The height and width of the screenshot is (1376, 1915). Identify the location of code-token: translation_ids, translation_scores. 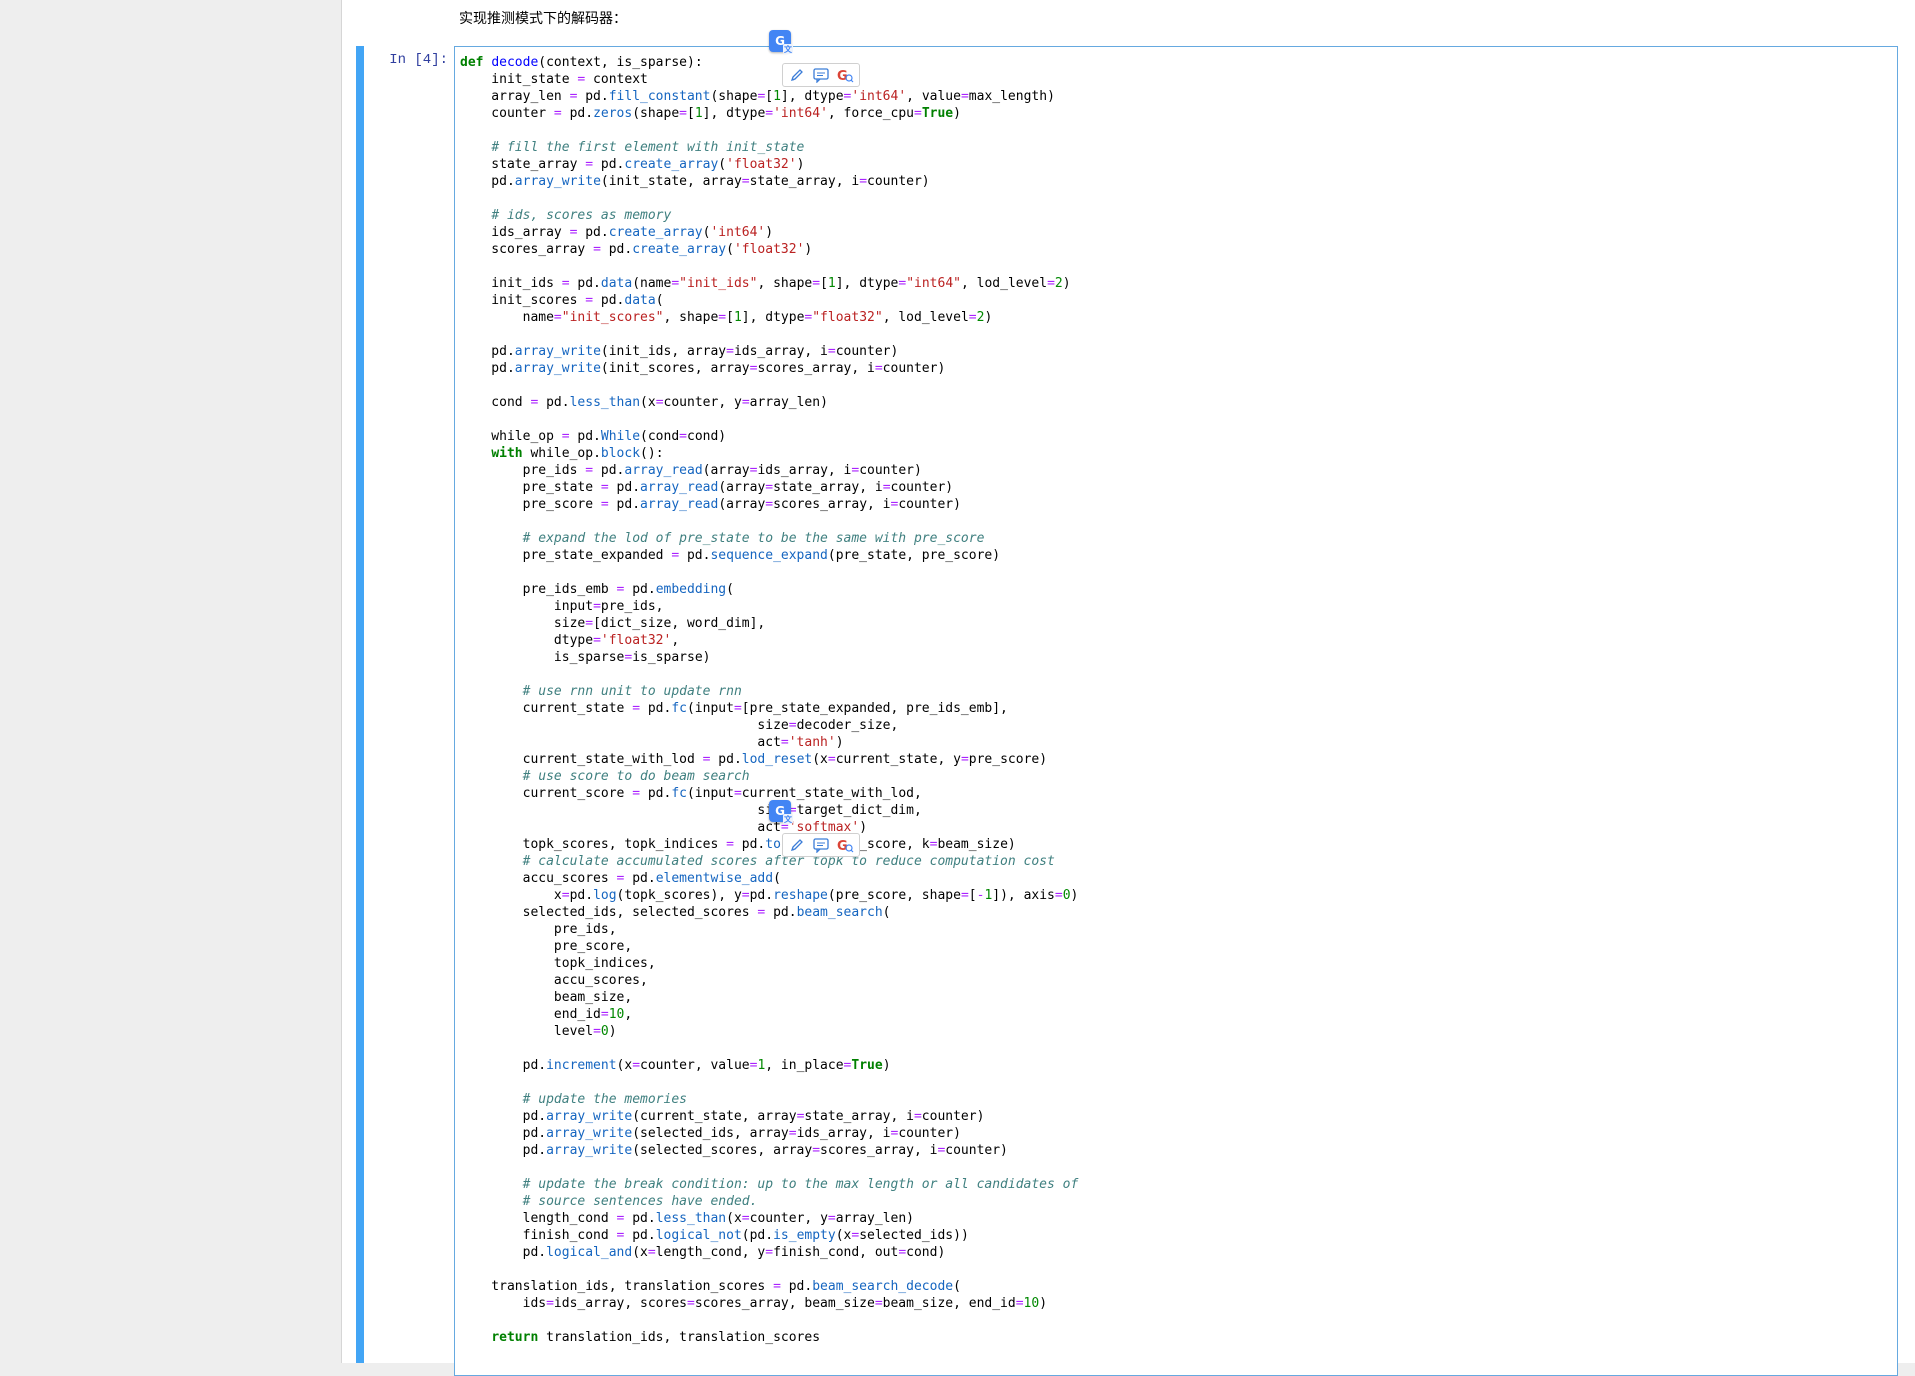
(617, 1286).